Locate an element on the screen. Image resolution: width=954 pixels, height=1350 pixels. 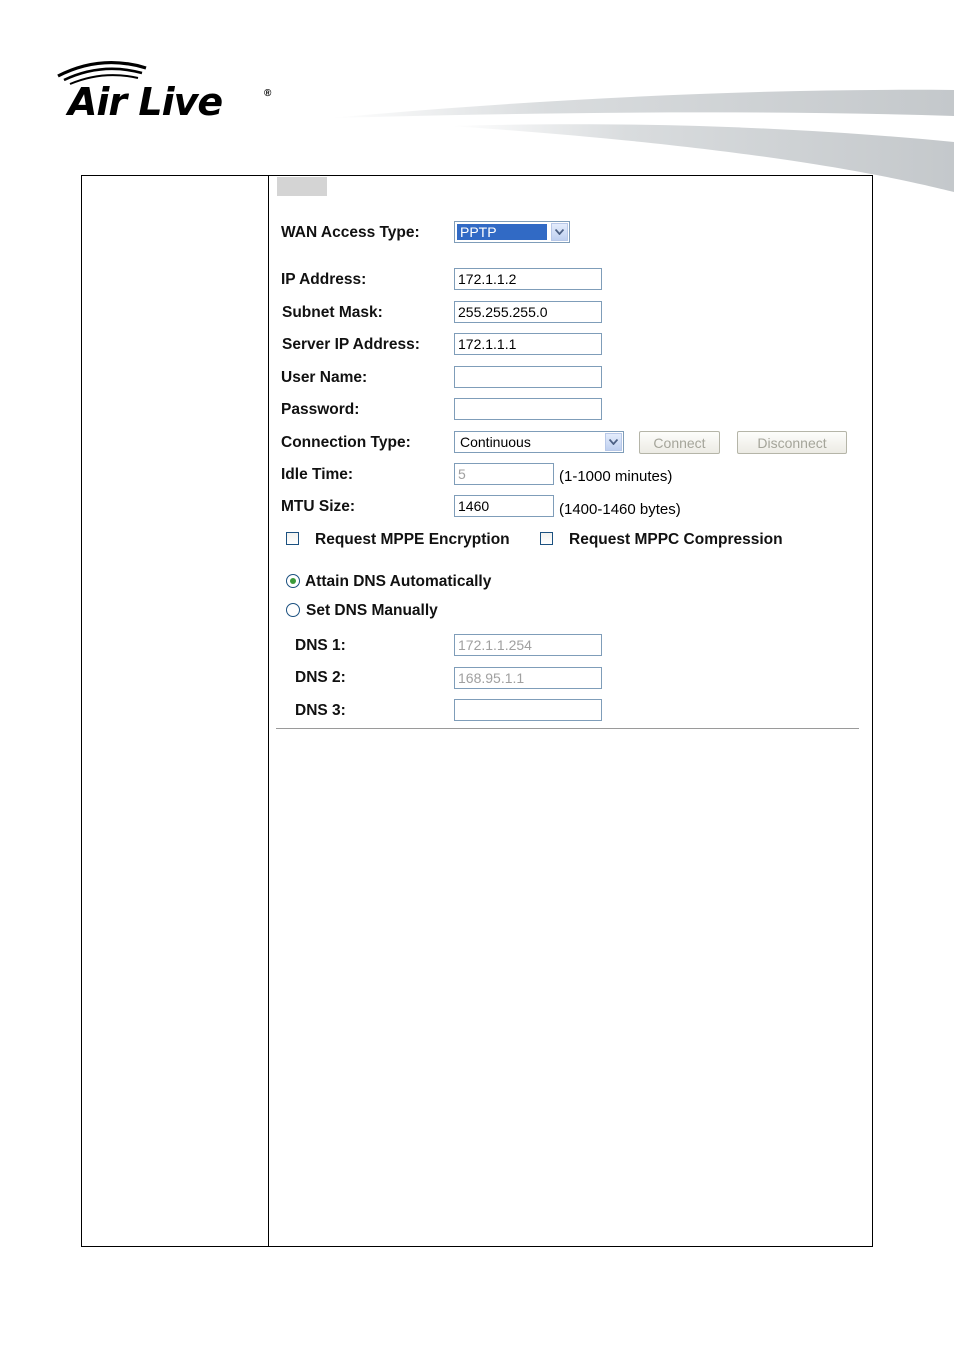
password-input is located at coordinates (528, 409).